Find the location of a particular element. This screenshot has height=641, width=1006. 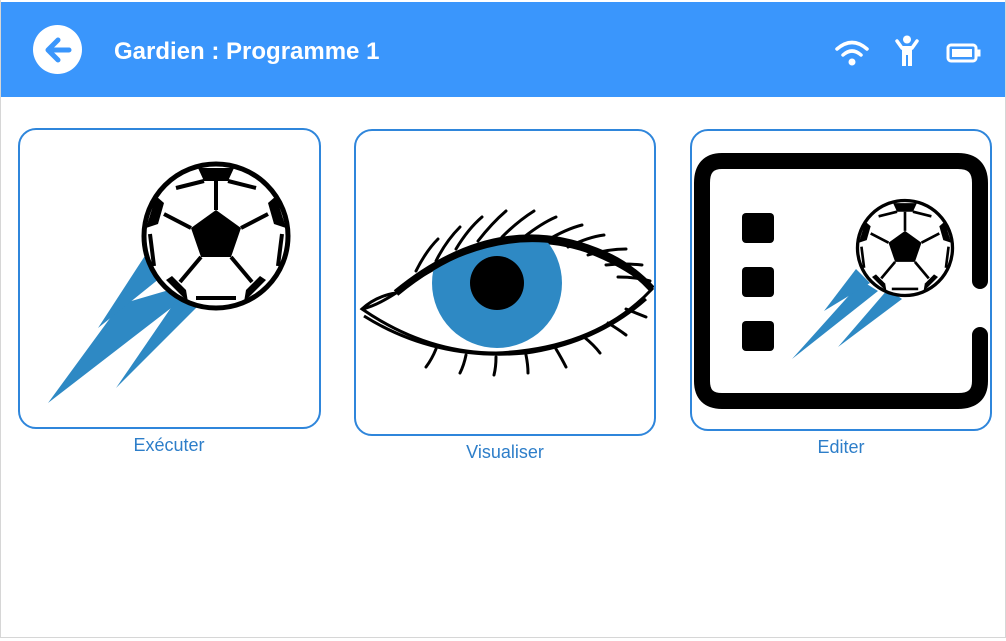

execute-card is located at coordinates (169, 278).